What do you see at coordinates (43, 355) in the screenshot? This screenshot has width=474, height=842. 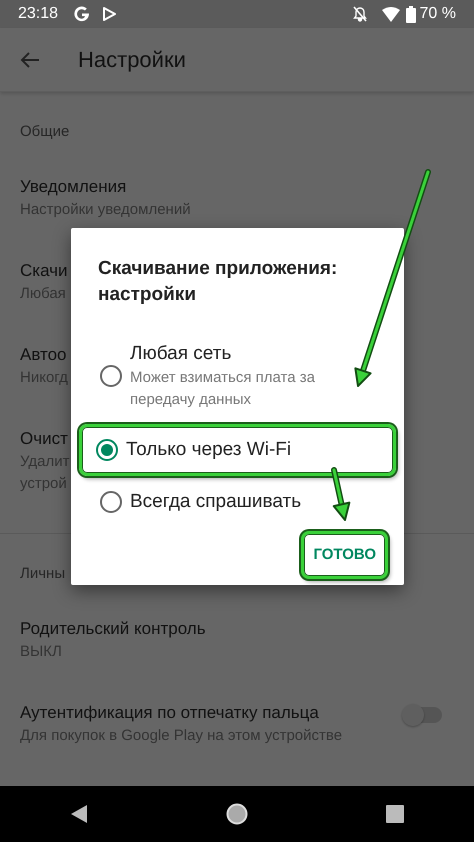 I see `setting-title: Автоо` at bounding box center [43, 355].